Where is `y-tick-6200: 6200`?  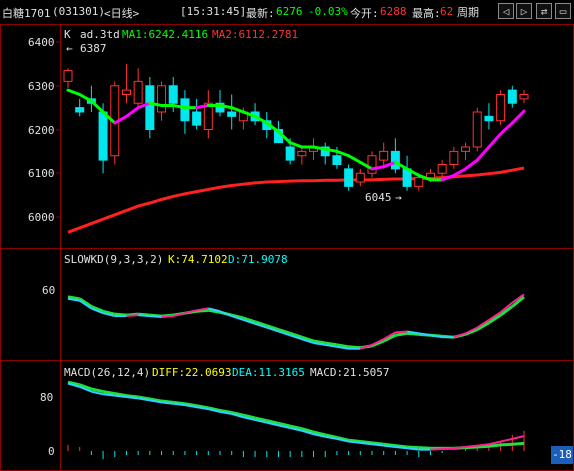
y-tick-6200: 6200 is located at coordinates (41, 130).